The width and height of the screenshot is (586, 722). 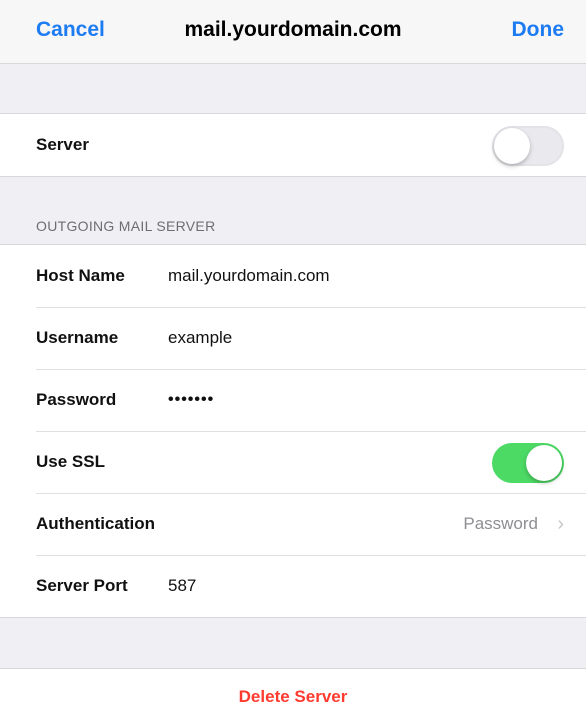 What do you see at coordinates (293, 586) in the screenshot?
I see `server-port-row: Server Port 587` at bounding box center [293, 586].